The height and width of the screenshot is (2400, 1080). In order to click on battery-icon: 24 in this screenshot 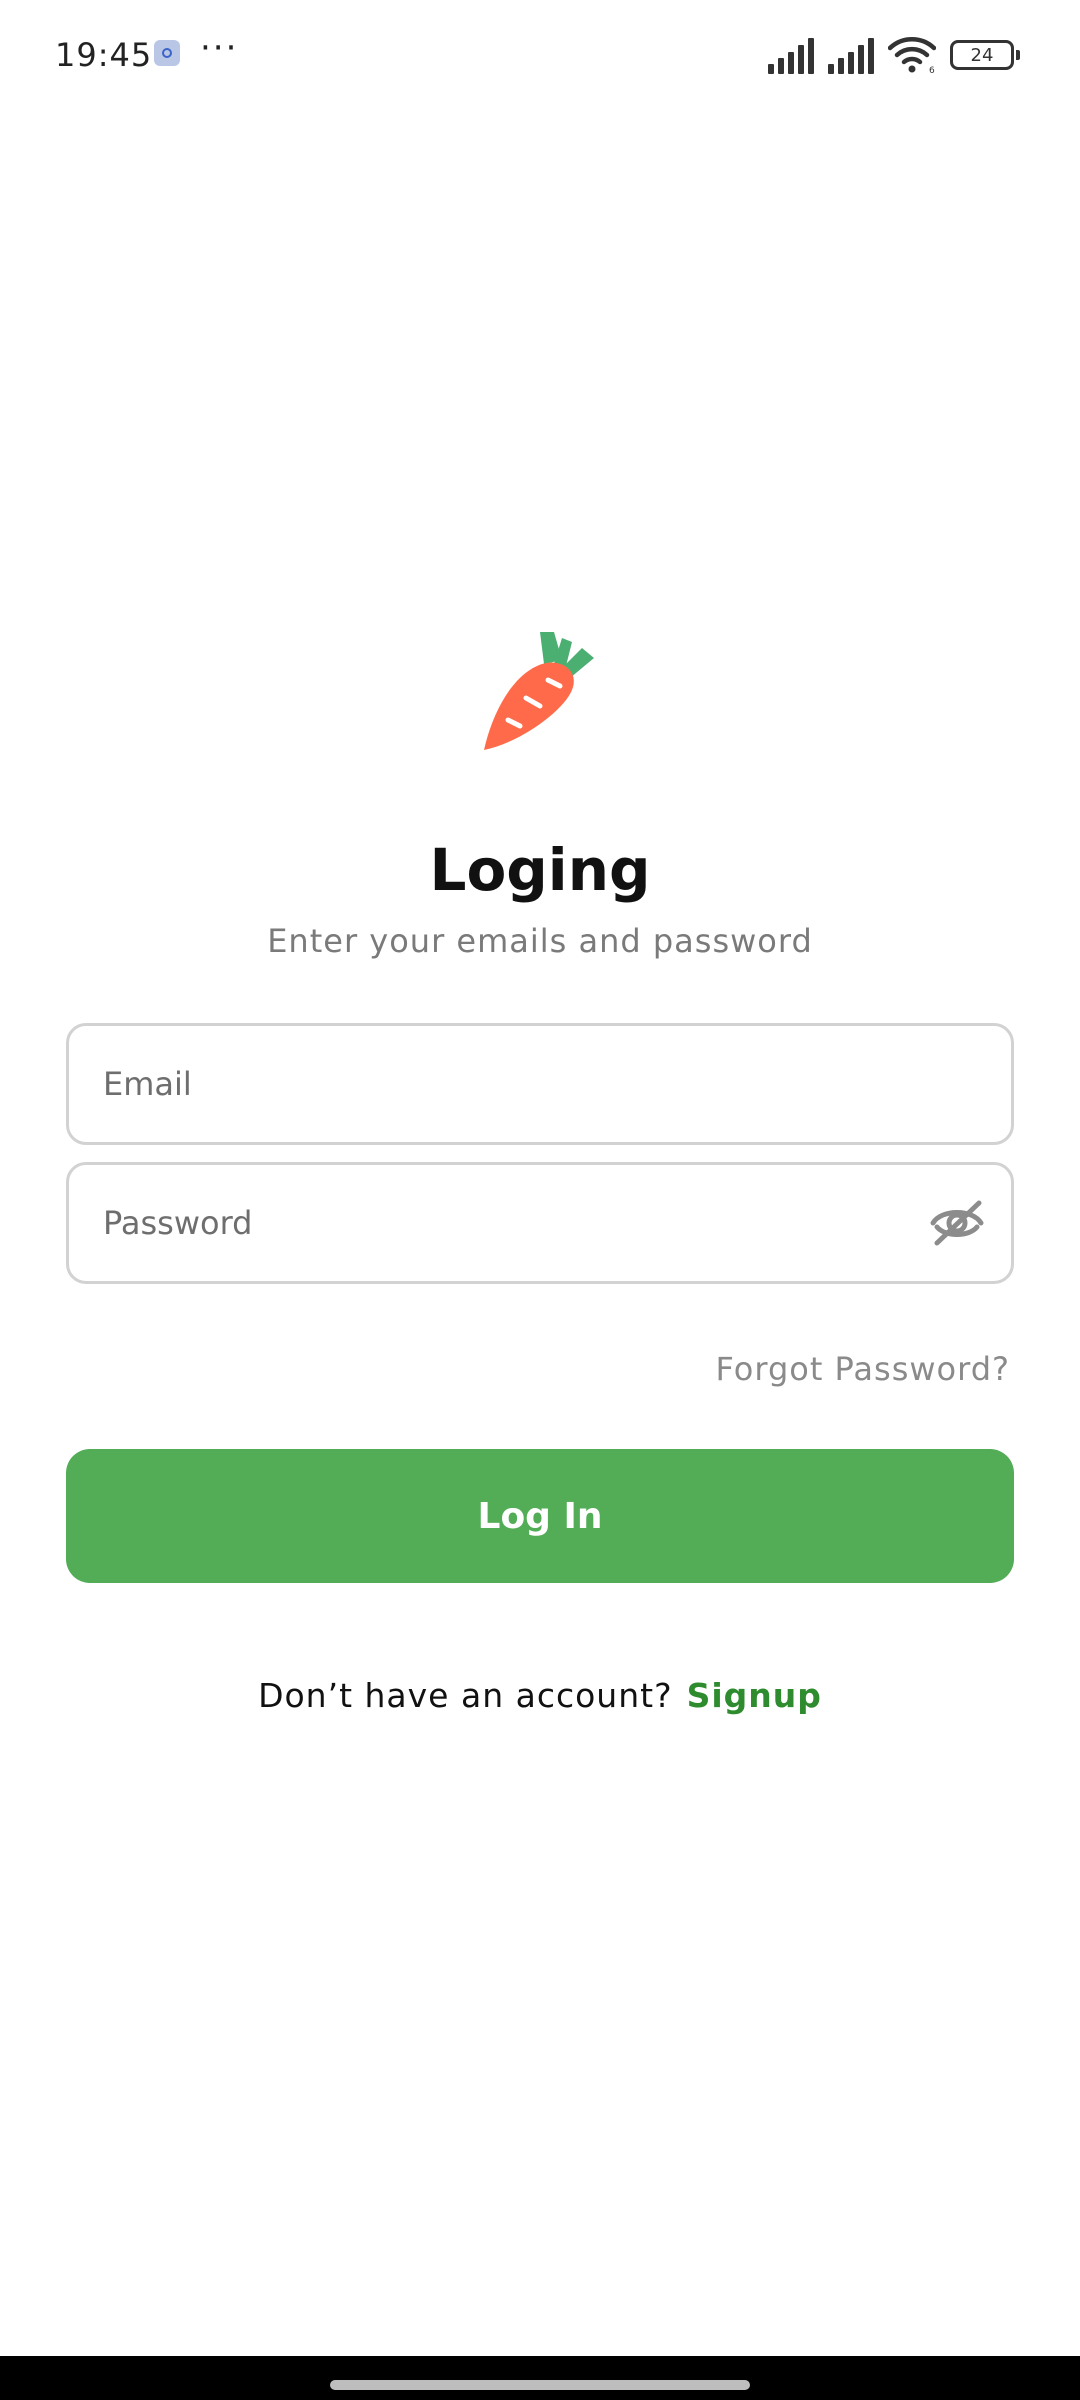, I will do `click(985, 55)`.